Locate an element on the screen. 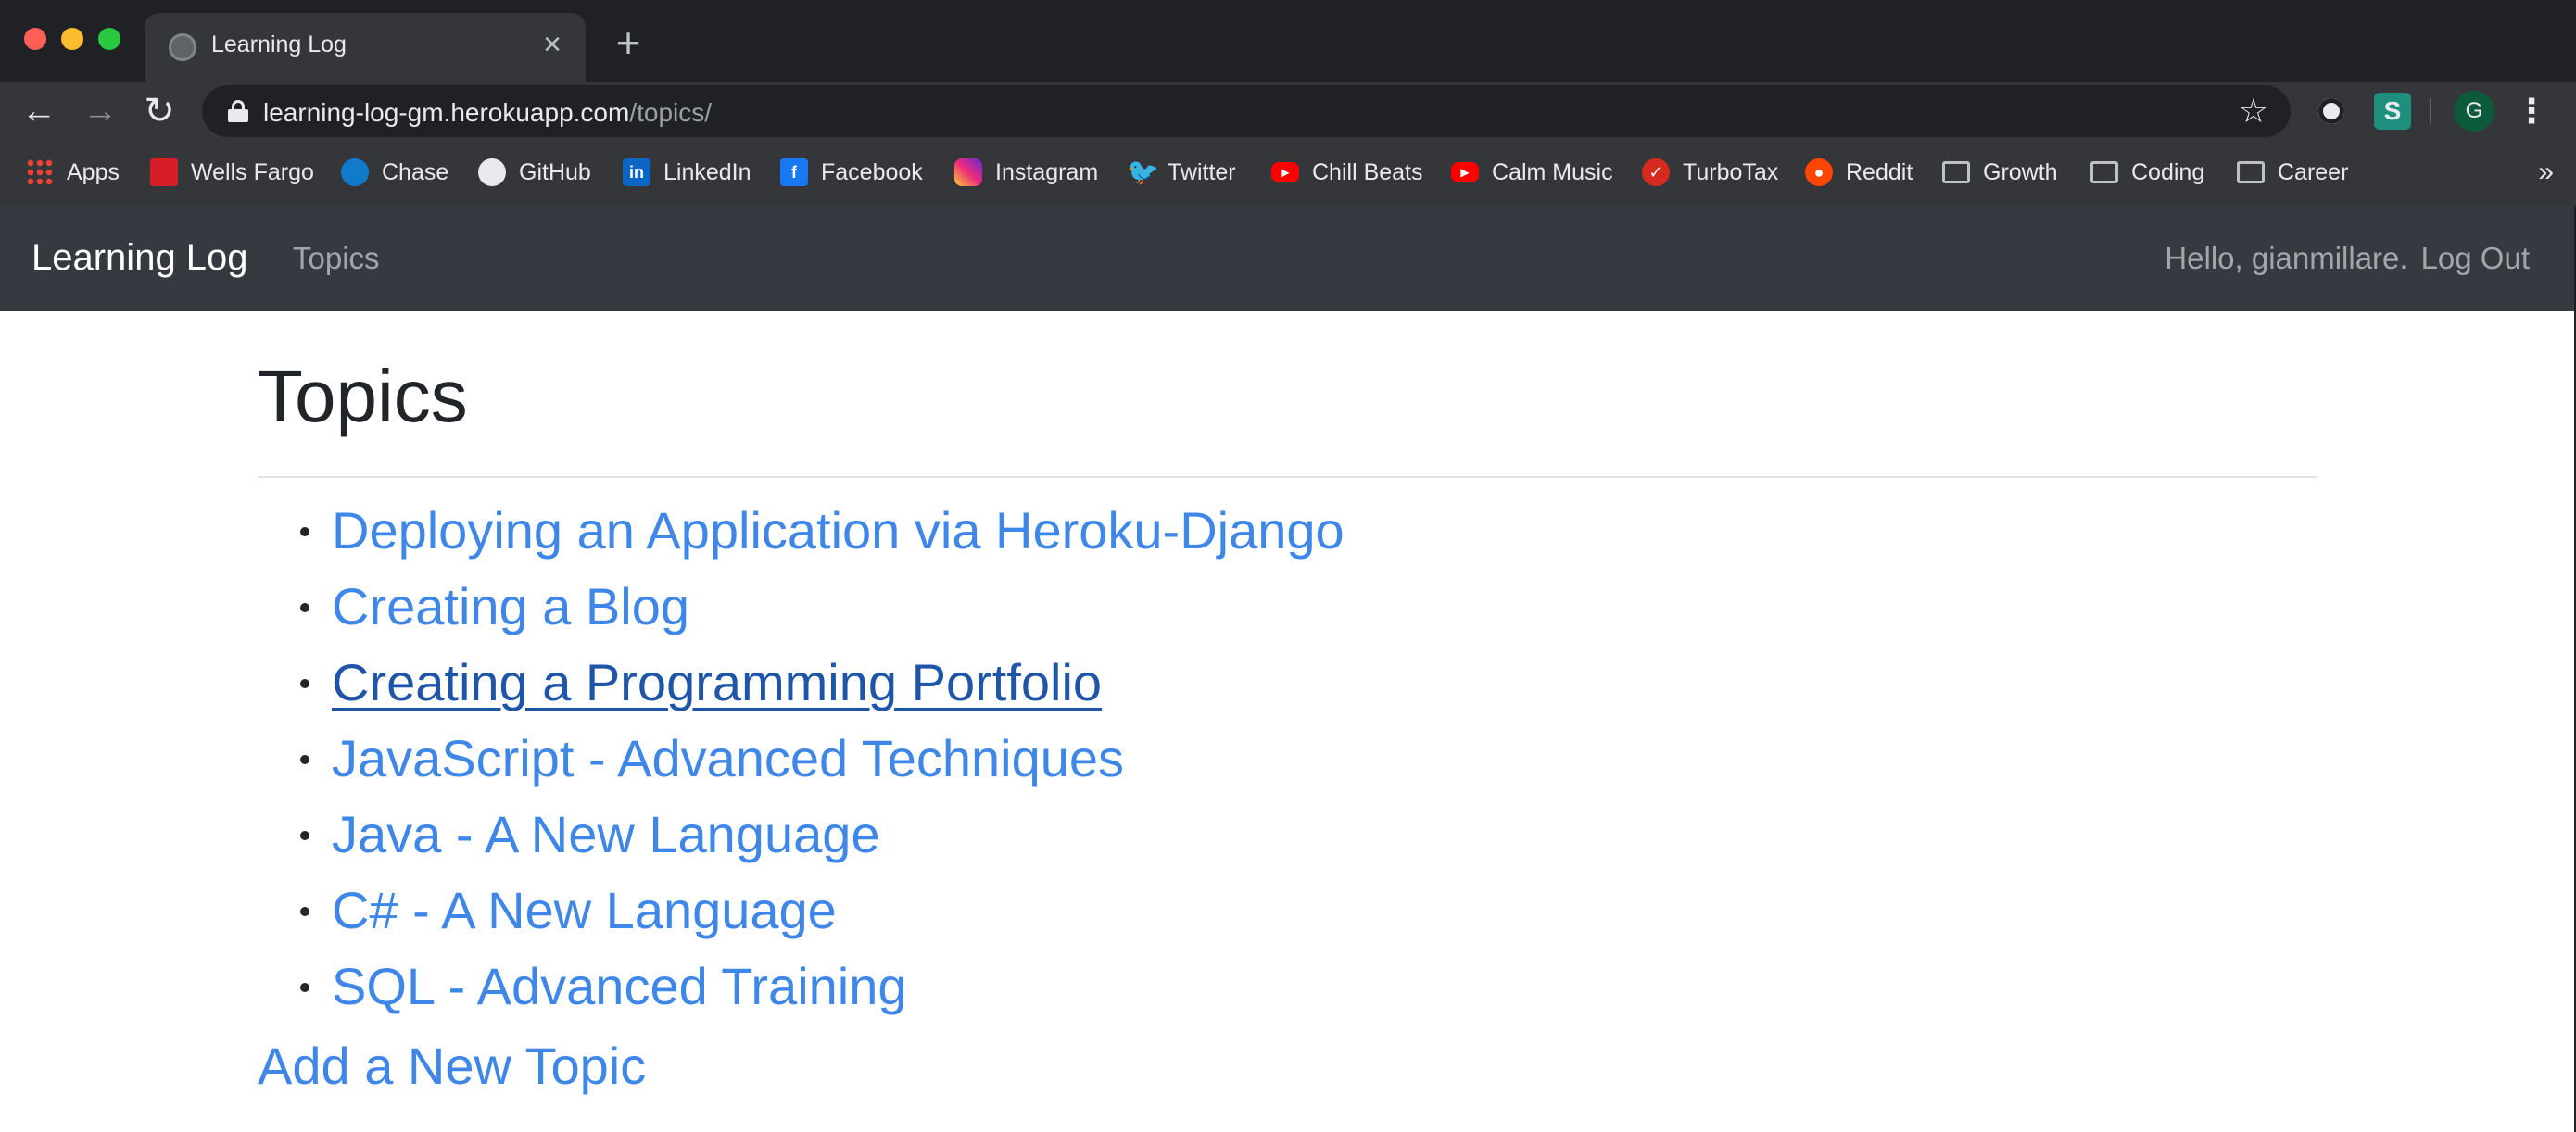  toolbar-divider is located at coordinates (2431, 111).